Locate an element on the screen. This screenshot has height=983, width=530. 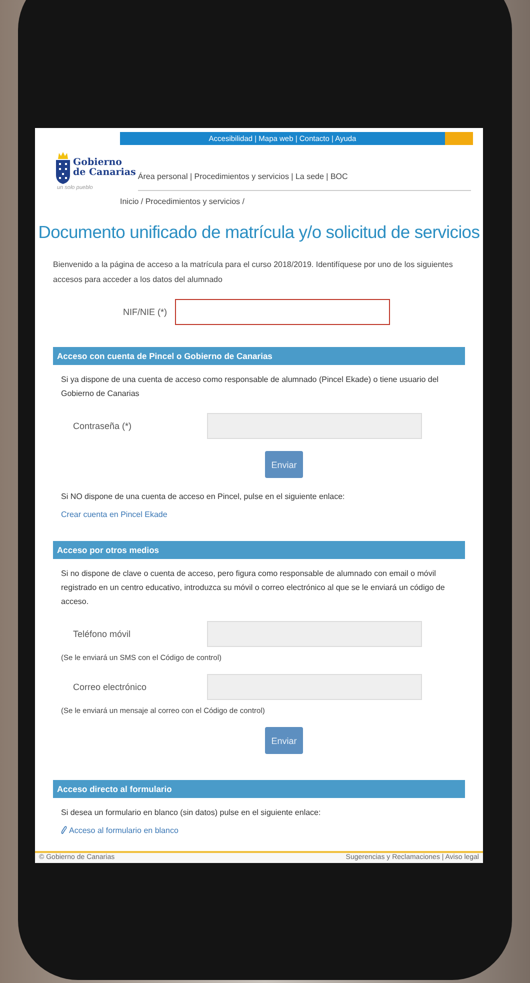
breadcrumb: Inicio / Procedimientos y servicios / is located at coordinates (301, 201).